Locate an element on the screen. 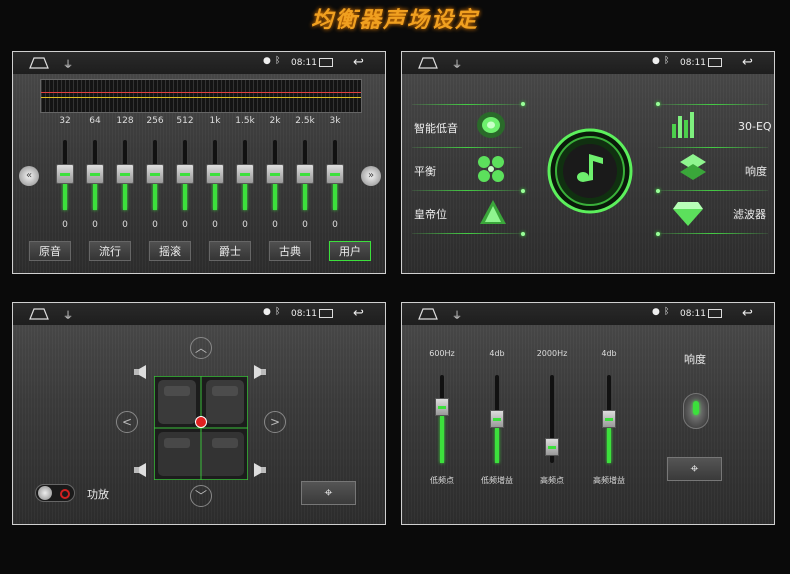 The height and width of the screenshot is (574, 790). preset-button-0: 原音 is located at coordinates (50, 251).